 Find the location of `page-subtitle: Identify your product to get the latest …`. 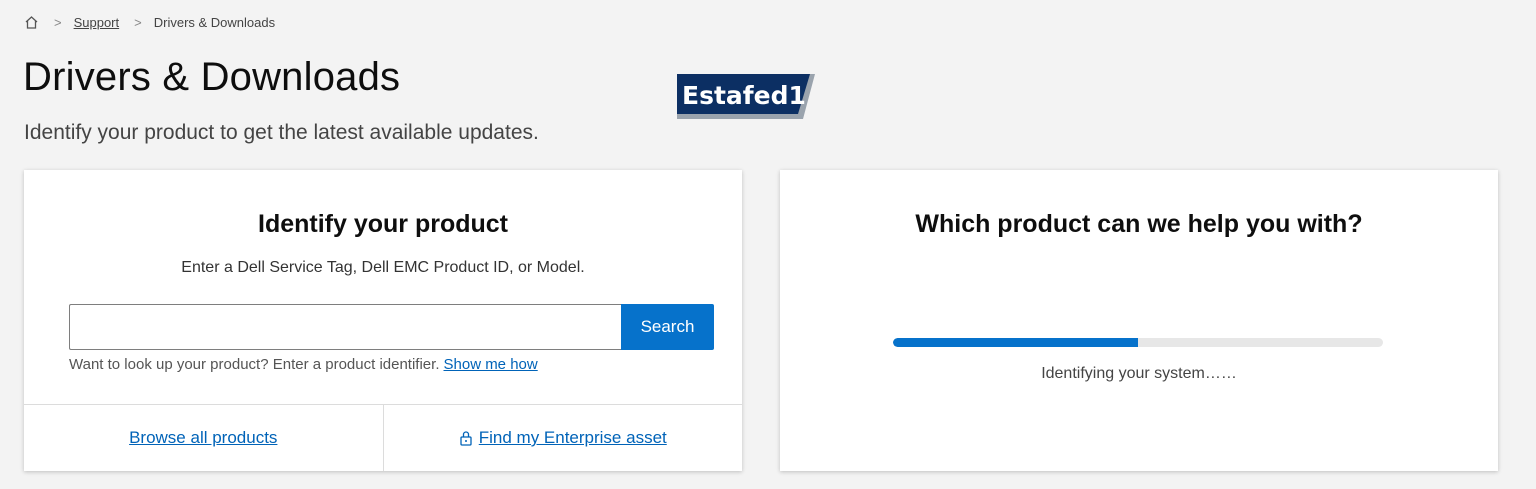

page-subtitle: Identify your product to get the latest … is located at coordinates (281, 132).